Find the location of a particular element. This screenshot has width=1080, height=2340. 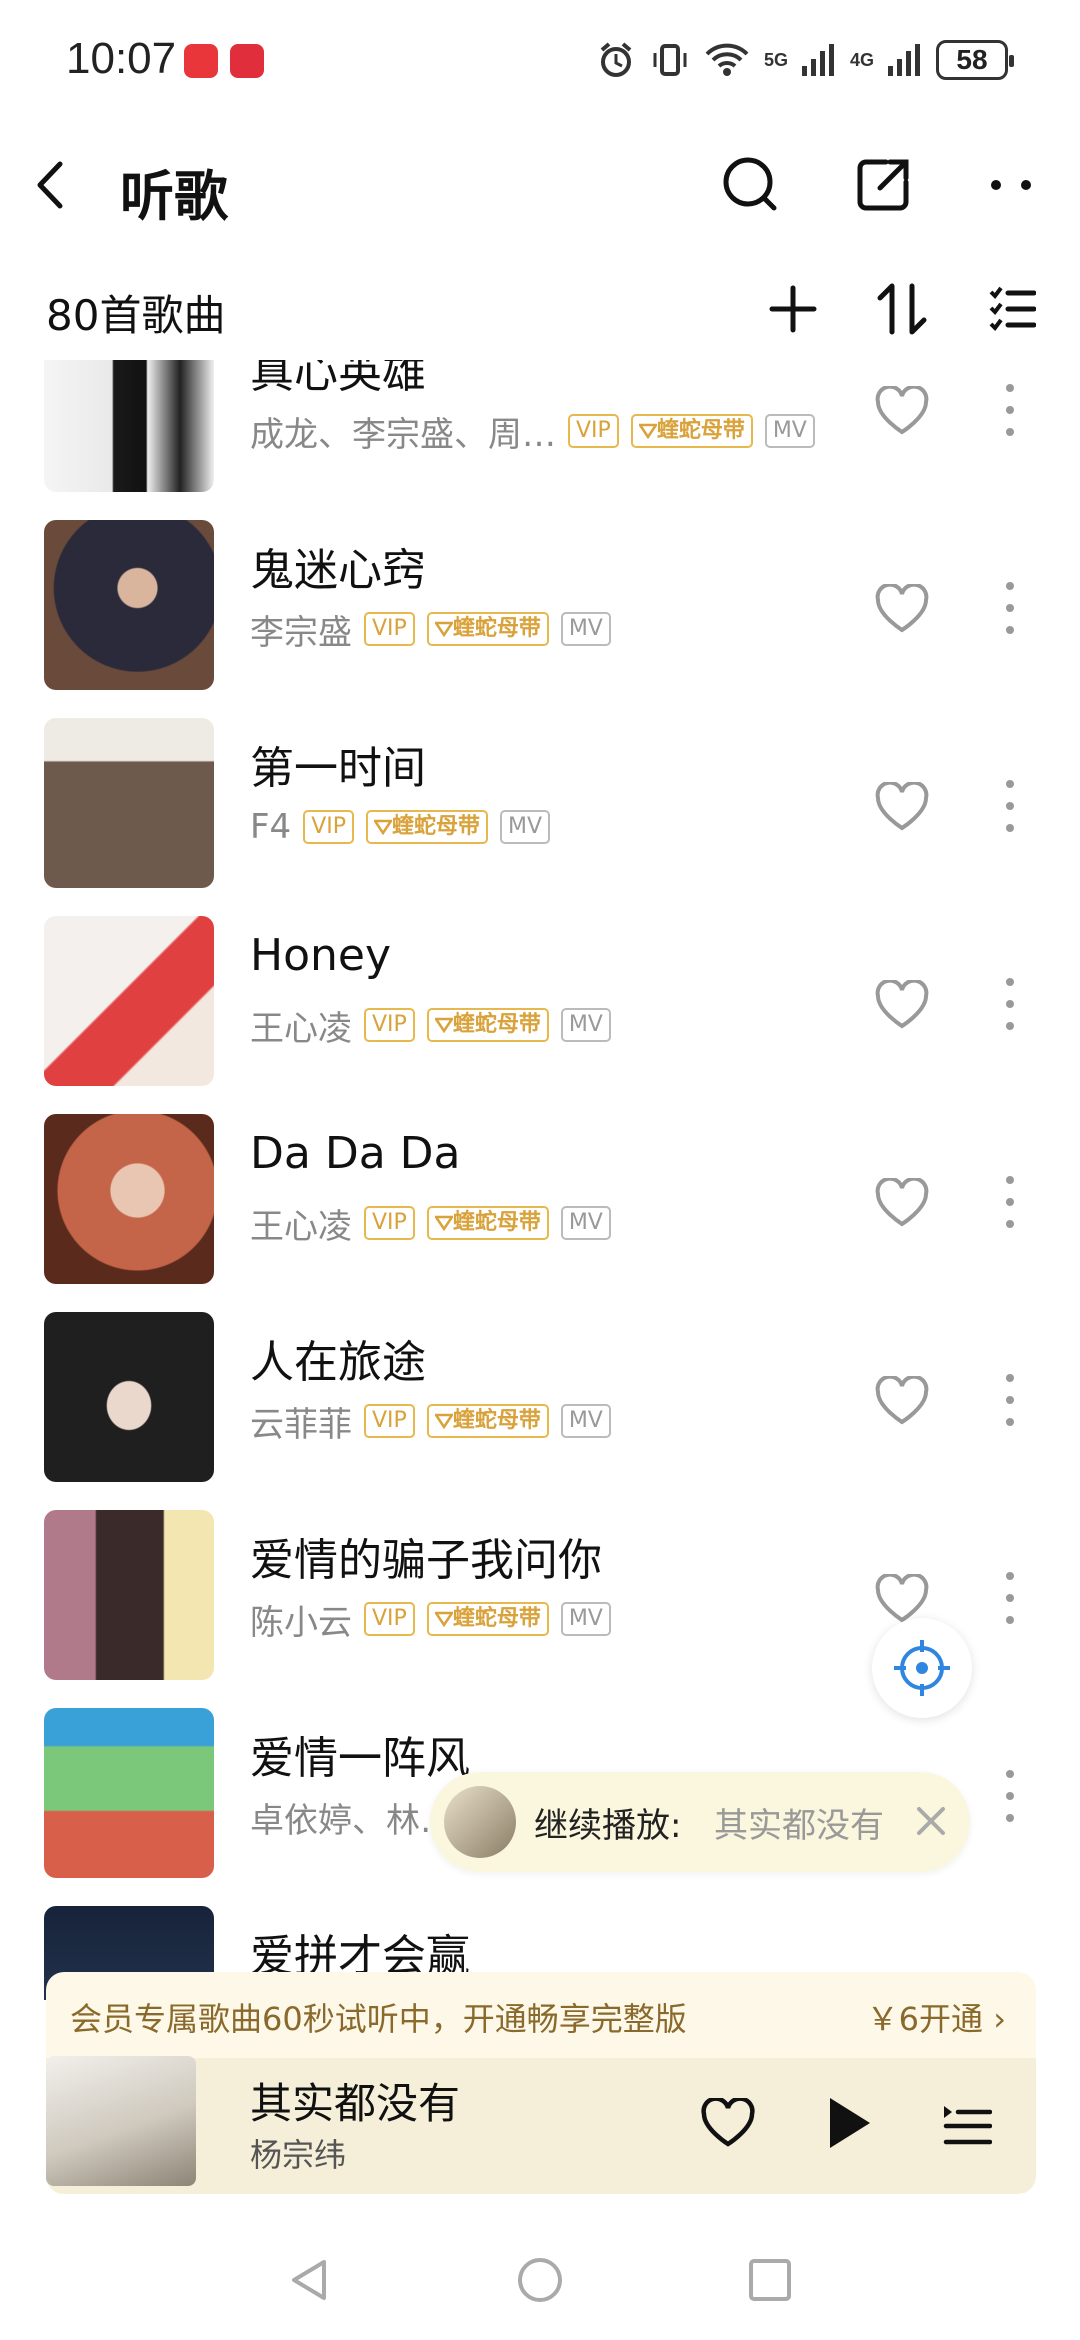

sort-icon is located at coordinates (902, 309).